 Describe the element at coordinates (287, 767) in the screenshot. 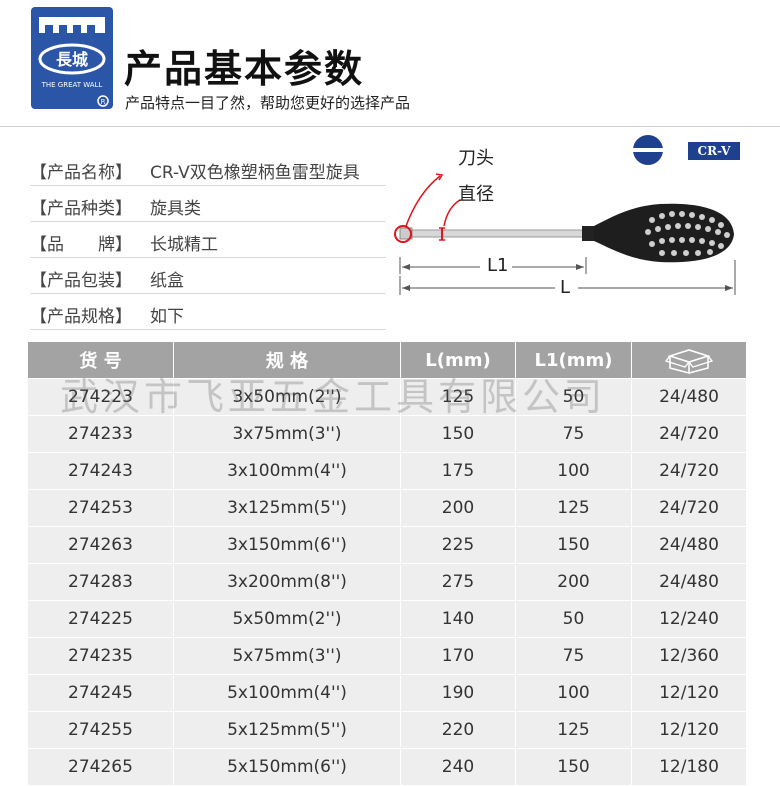

I see `cell-specification: 5x150mm(6'')` at that location.